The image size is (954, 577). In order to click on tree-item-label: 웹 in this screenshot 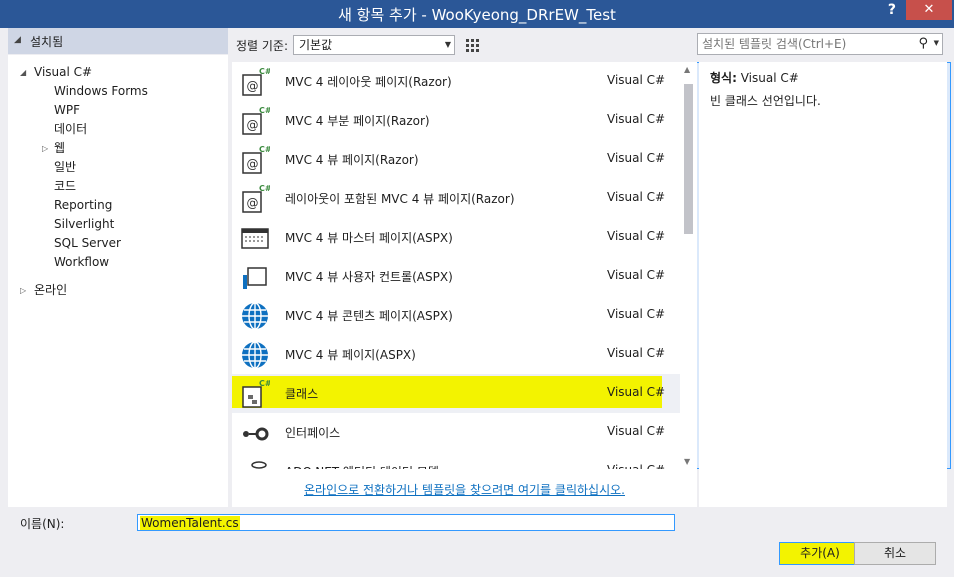, I will do `click(60, 148)`.